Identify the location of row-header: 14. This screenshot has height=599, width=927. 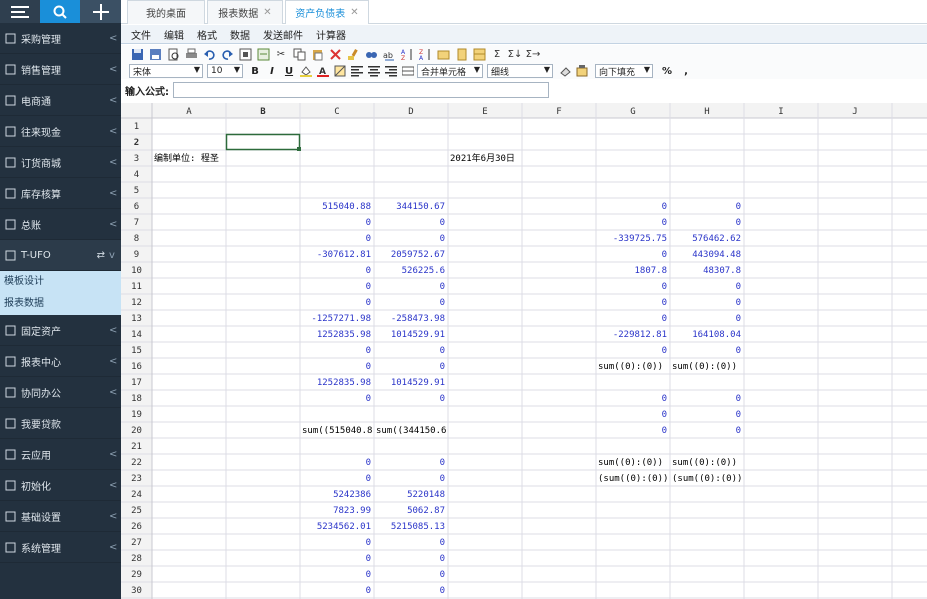
(136, 335).